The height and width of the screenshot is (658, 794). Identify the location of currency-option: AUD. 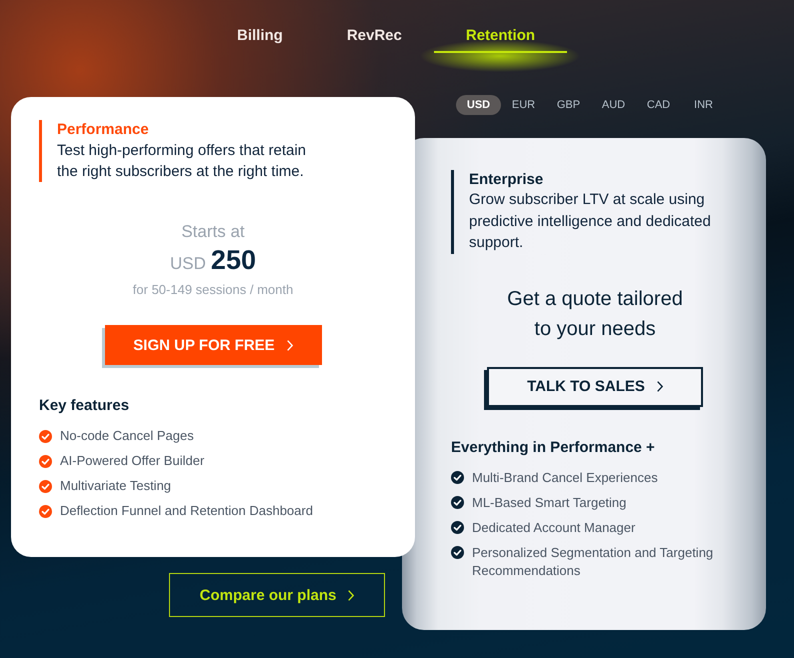
(613, 105).